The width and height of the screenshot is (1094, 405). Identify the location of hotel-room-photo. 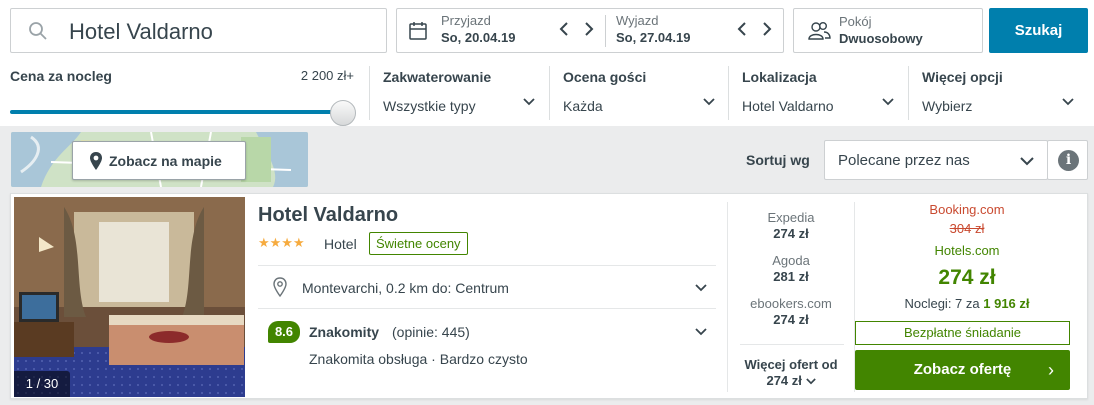
(129, 297).